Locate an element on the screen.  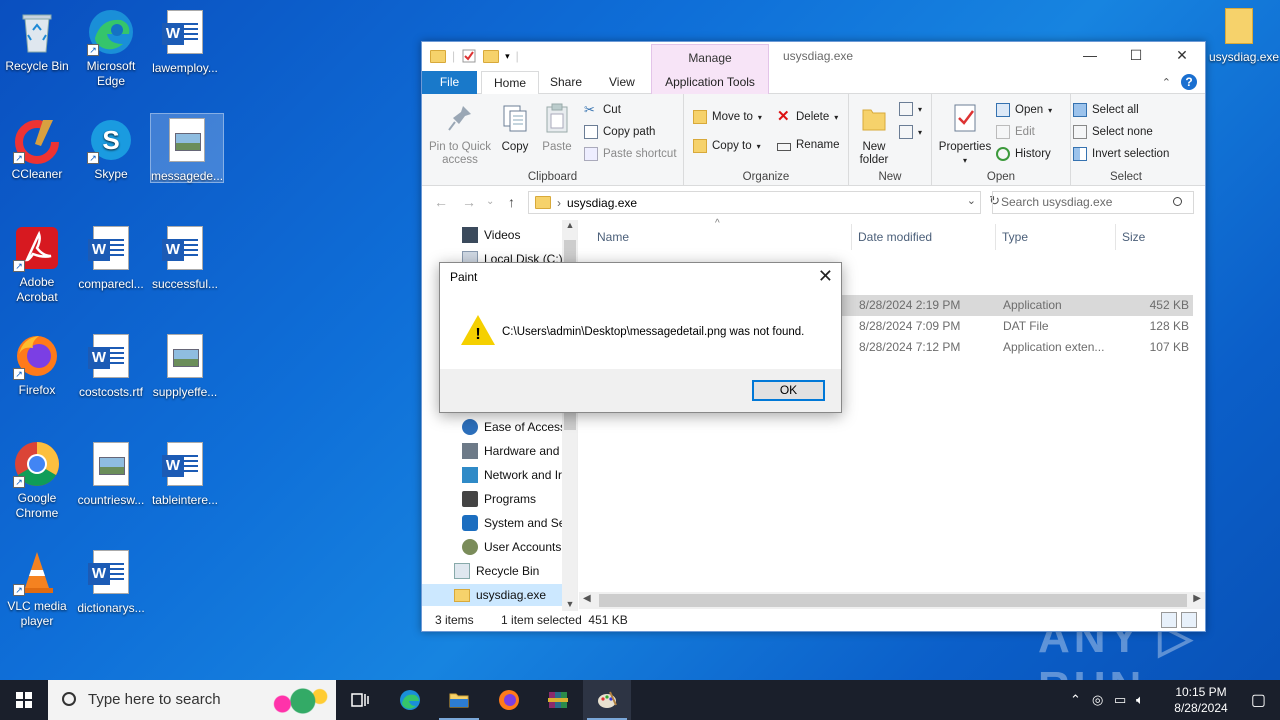
column-header-date: Date modified is located at coordinates (895, 237).